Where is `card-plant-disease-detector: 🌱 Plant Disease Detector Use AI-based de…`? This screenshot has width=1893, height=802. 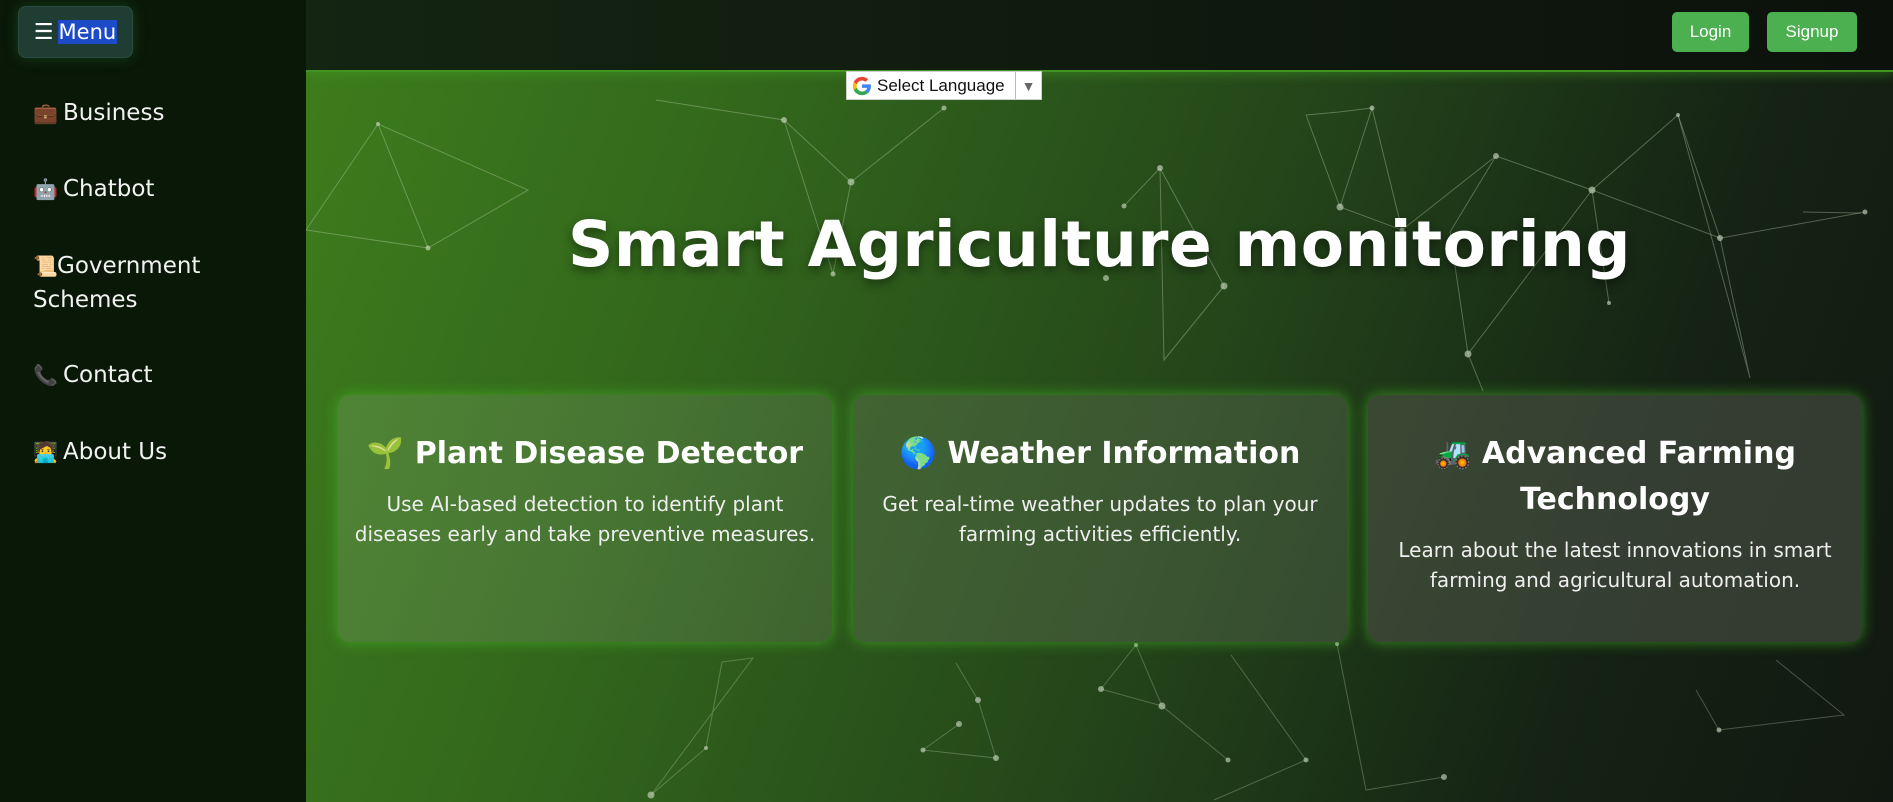
card-plant-disease-detector: 🌱 Plant Disease Detector Use AI-based de… is located at coordinates (585, 518).